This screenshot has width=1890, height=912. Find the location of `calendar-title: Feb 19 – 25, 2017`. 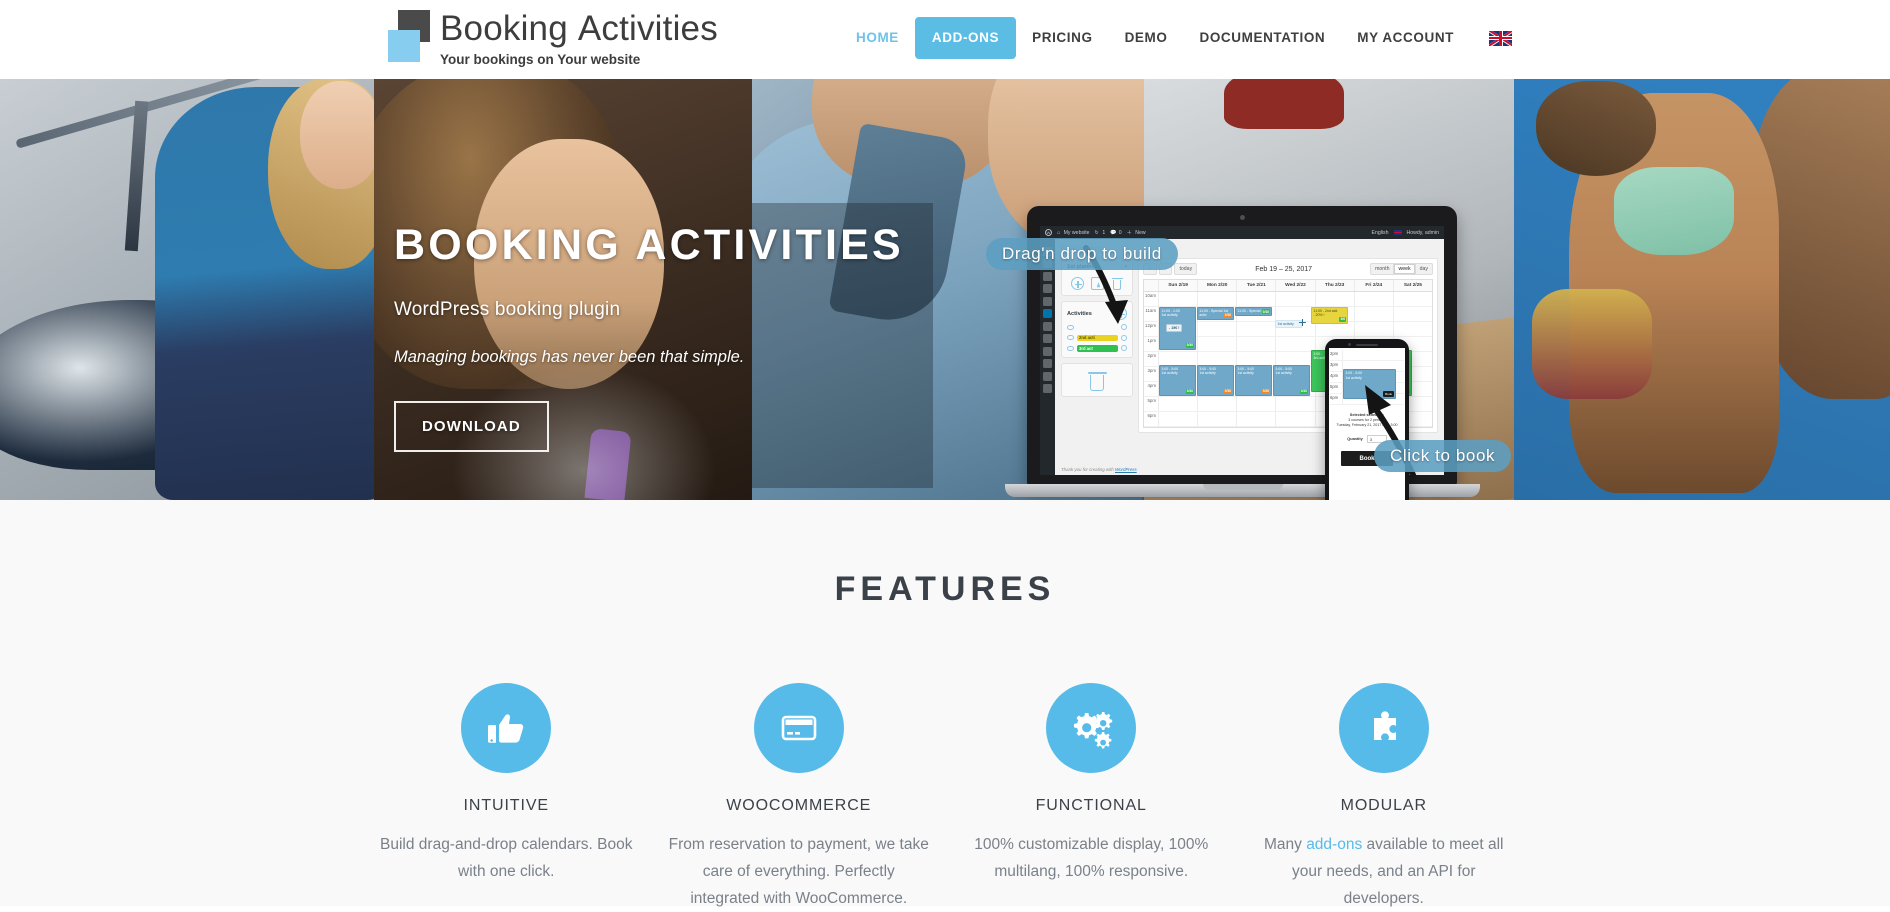

calendar-title: Feb 19 – 25, 2017 is located at coordinates (1284, 269).